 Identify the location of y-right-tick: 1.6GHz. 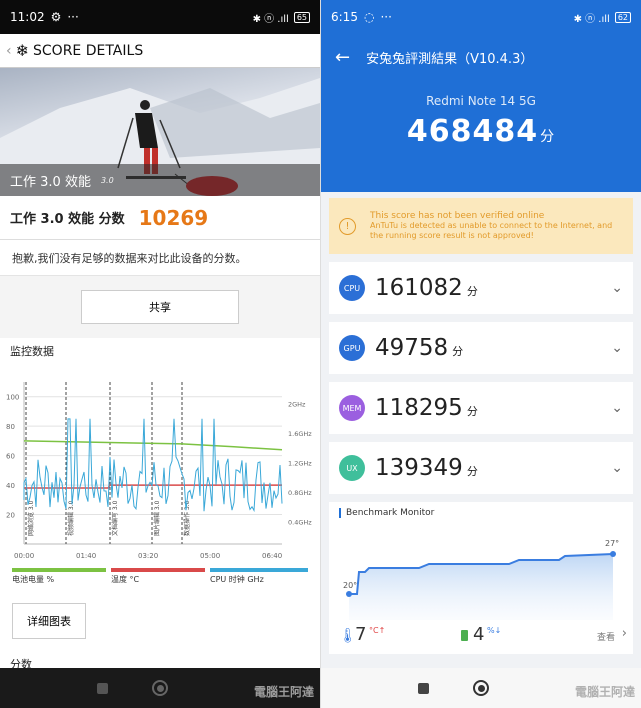
(300, 434).